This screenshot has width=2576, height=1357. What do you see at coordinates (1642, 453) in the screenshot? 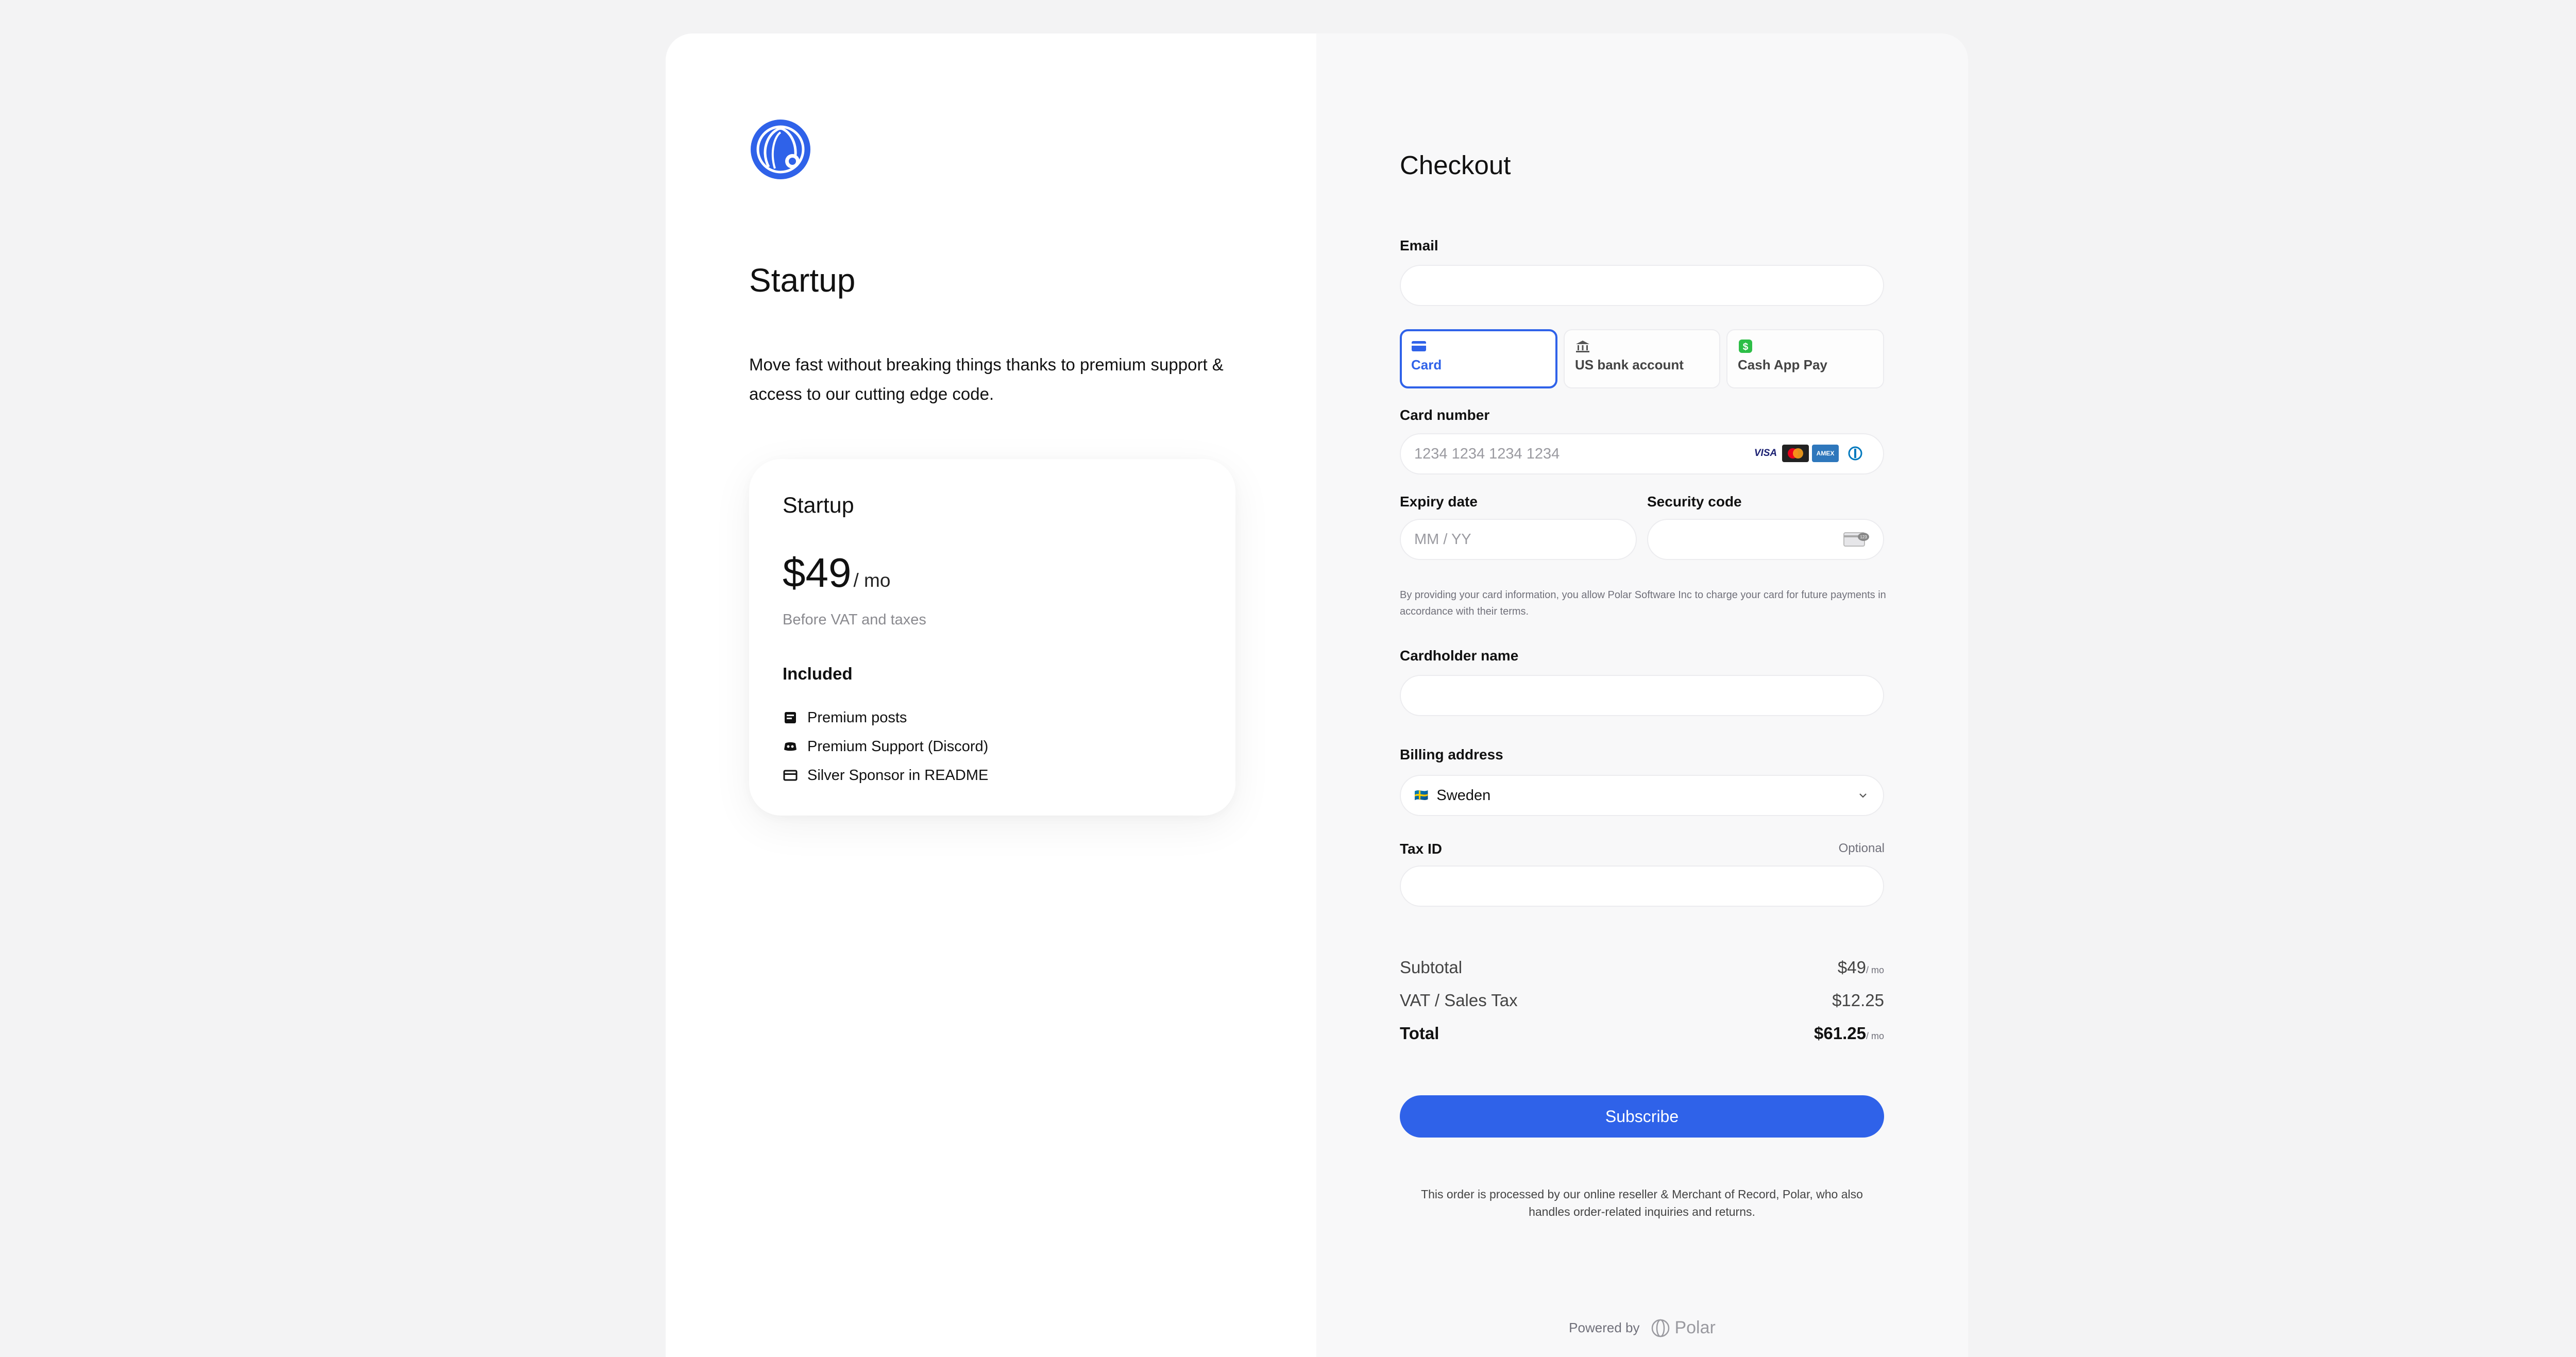
I see `card-number-input: 1234 1234 1234 1234 VISA AMEX` at bounding box center [1642, 453].